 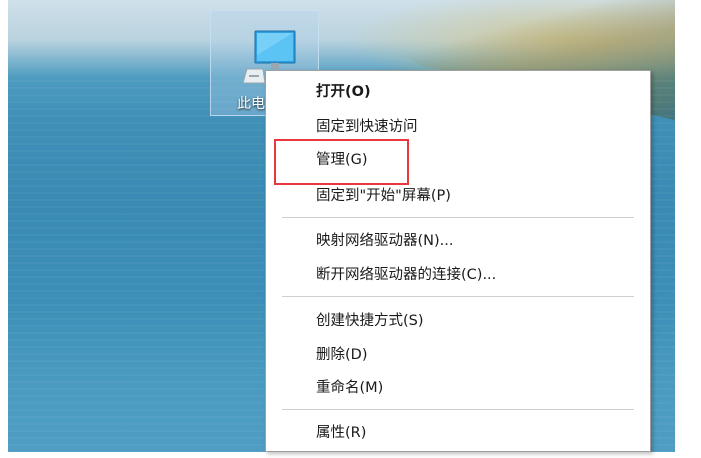 What do you see at coordinates (343, 92) in the screenshot?
I see `menu-item-open: 打开(O)` at bounding box center [343, 92].